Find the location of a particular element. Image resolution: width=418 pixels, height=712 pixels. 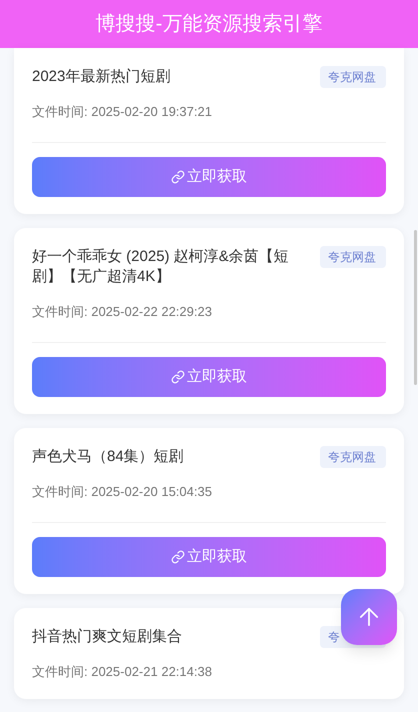

file-time: 文件时间: 2025-02-21 22:14:38 is located at coordinates (122, 672).